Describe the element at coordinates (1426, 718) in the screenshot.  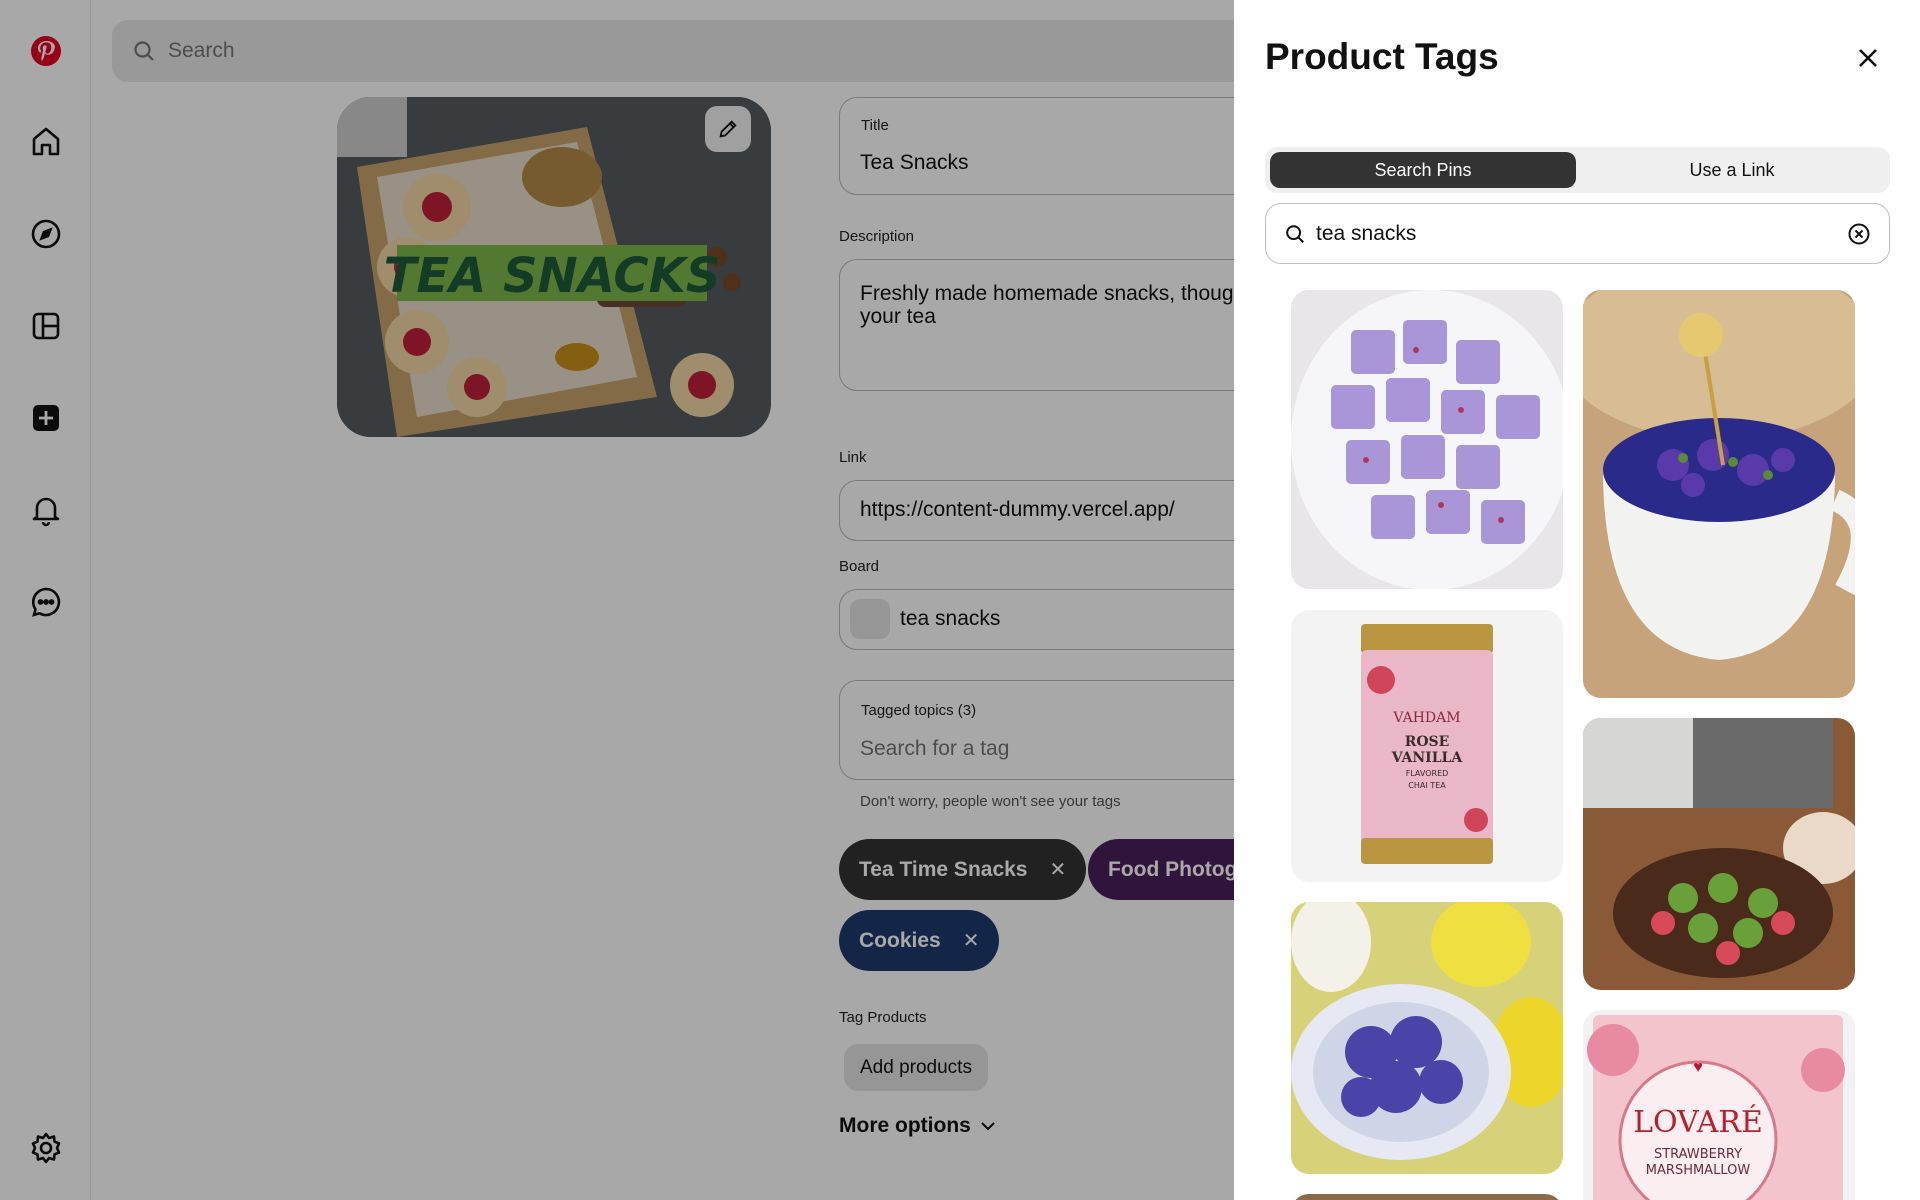
I see `vahdam-brand: VAHDAM` at that location.